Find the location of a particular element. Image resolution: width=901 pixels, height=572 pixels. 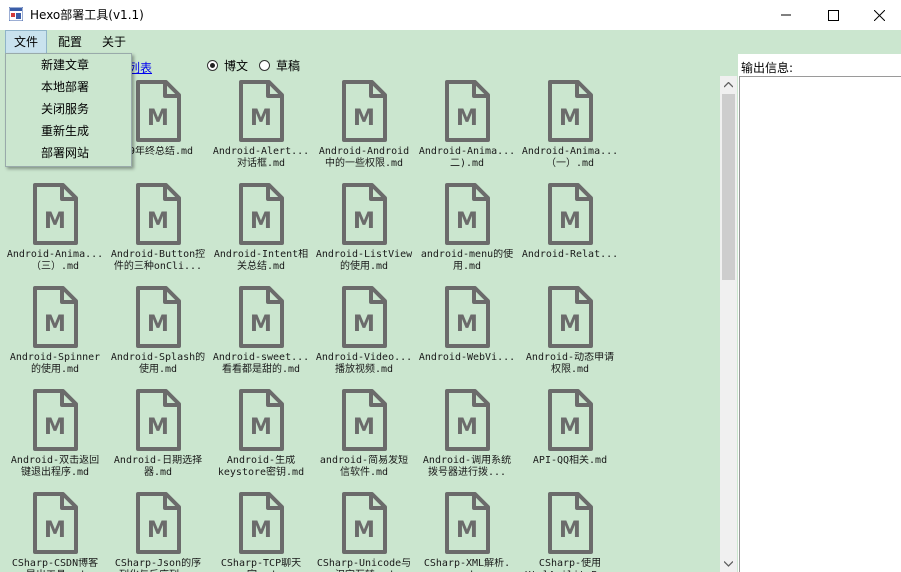

menu-item-deploy-site: 部署网站 is located at coordinates (65, 153).